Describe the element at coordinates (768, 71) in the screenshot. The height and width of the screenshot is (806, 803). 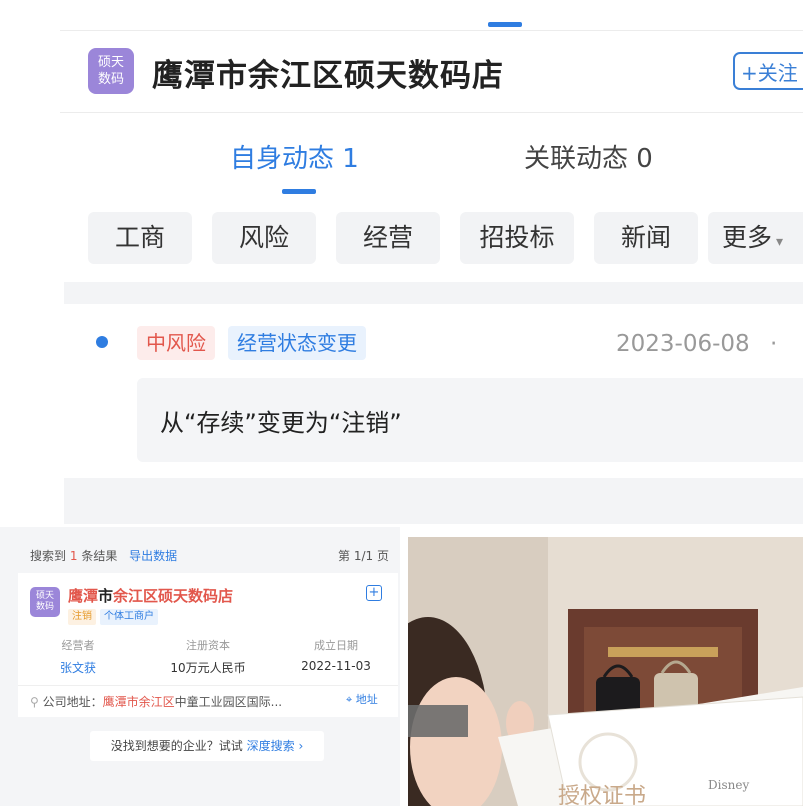
I see `follow-button: +关注` at that location.